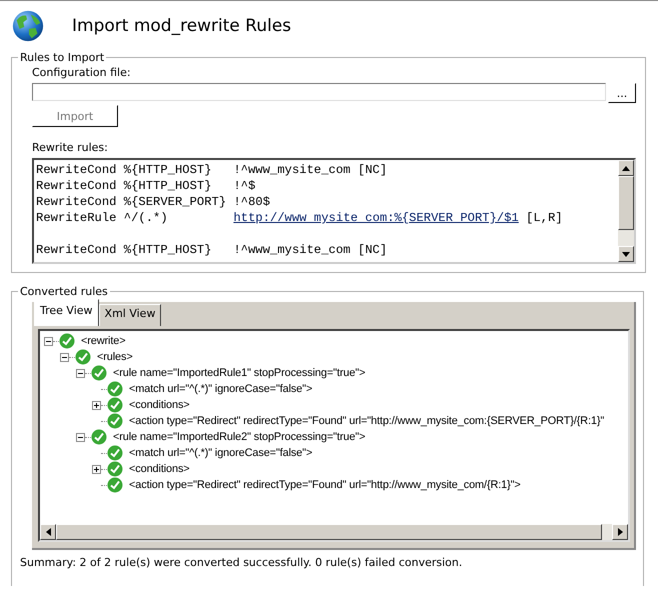  What do you see at coordinates (146, 186) in the screenshot?
I see `code-text: RewriteCond %{HTTP_HOST} !^$` at bounding box center [146, 186].